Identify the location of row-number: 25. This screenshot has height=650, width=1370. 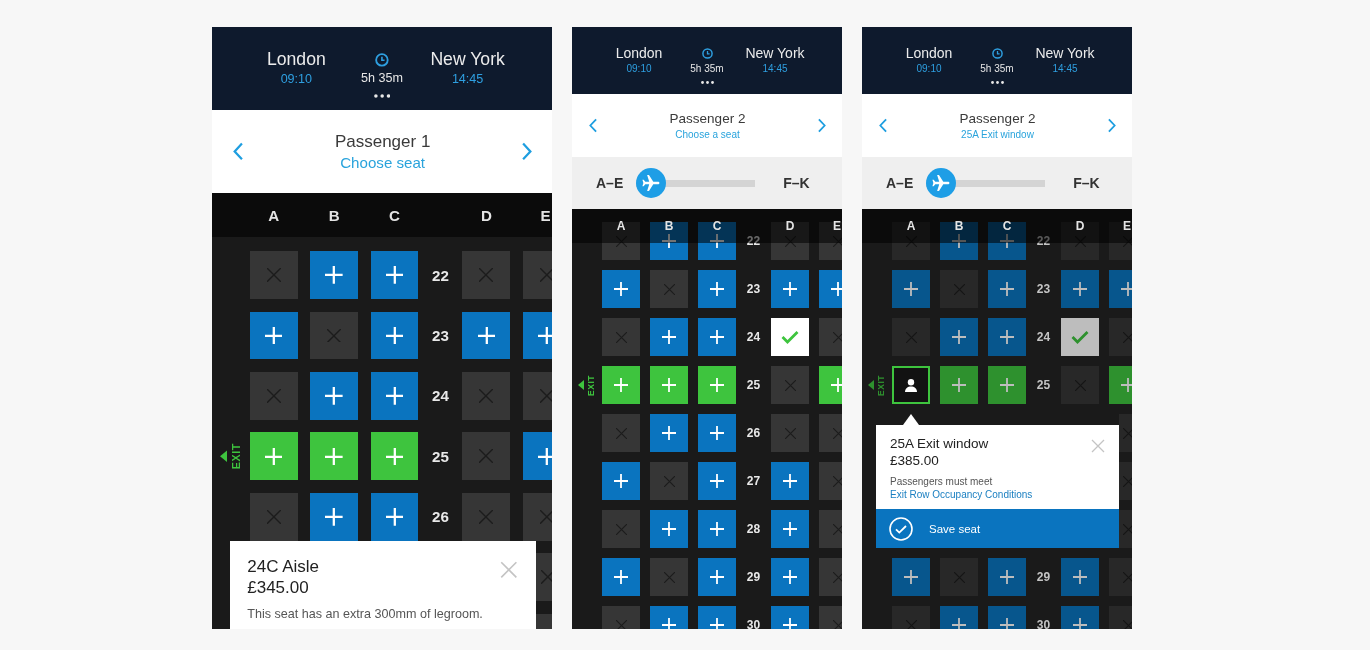
(753, 385).